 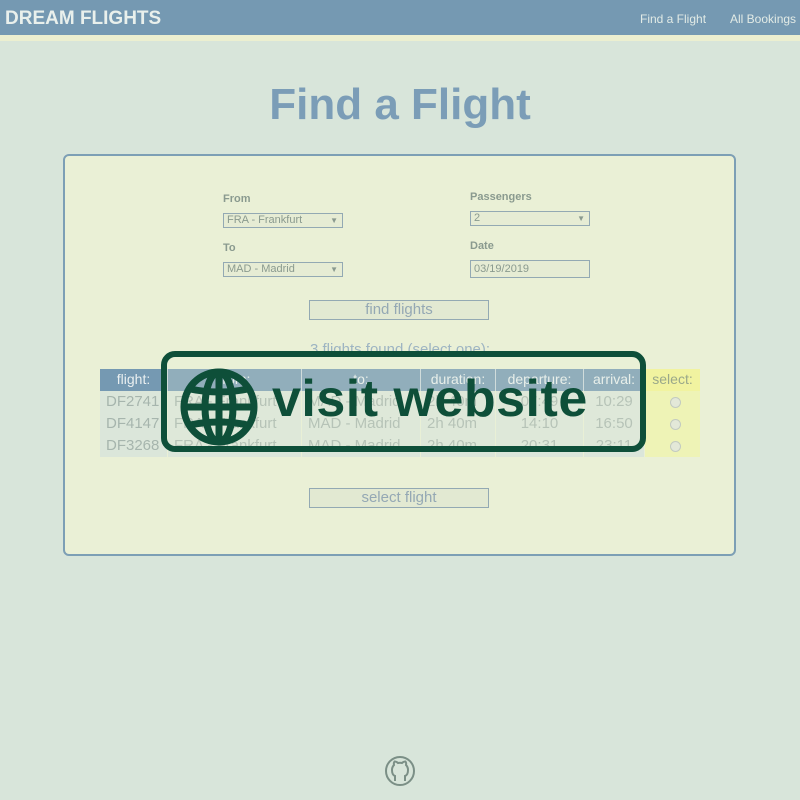 I want to click on flight-number: DF3268, so click(x=134, y=446).